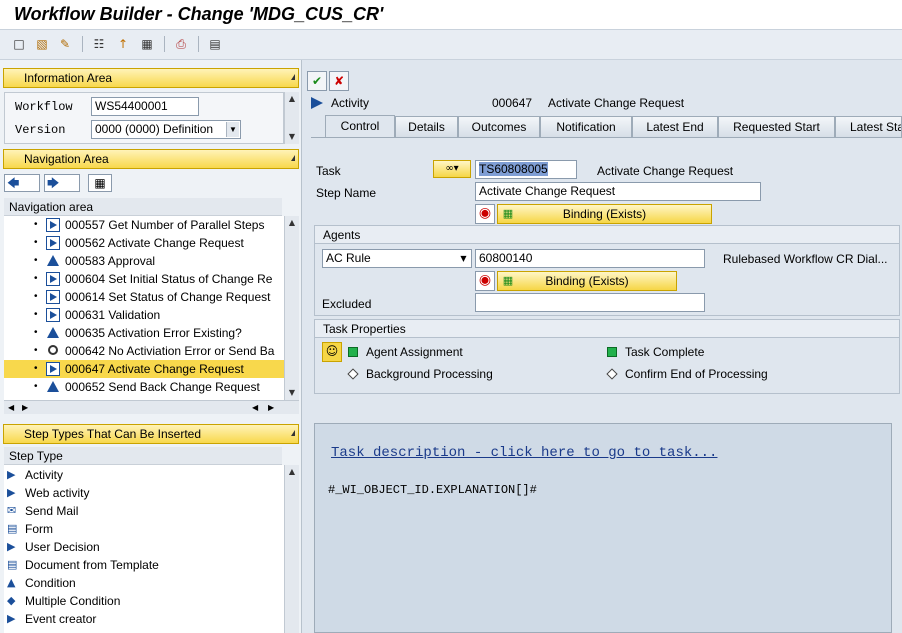  Describe the element at coordinates (291, 118) in the screenshot. I see `info-scrollbar: ▲ ▼` at that location.